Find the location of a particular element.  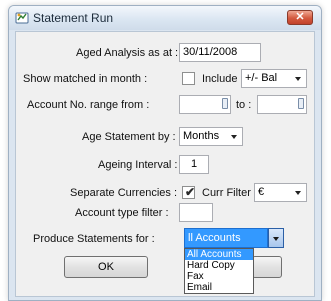

ageing-interval-field: 1 is located at coordinates (194, 164).